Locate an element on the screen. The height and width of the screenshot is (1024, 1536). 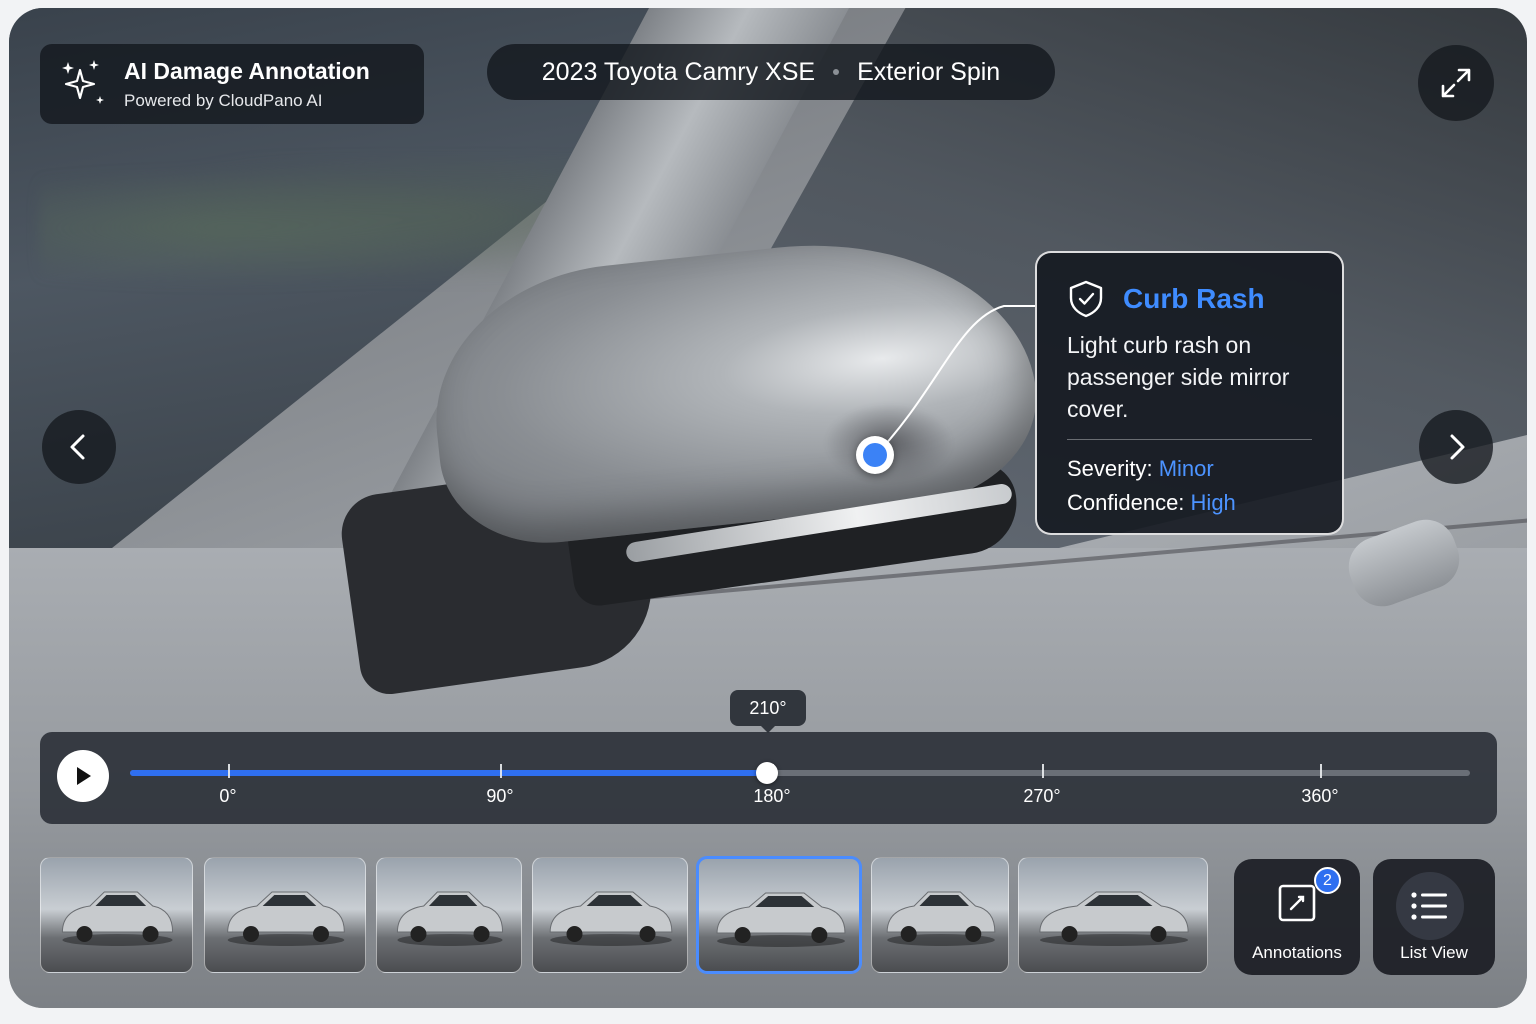
list-view-label: List View is located at coordinates (1434, 952).